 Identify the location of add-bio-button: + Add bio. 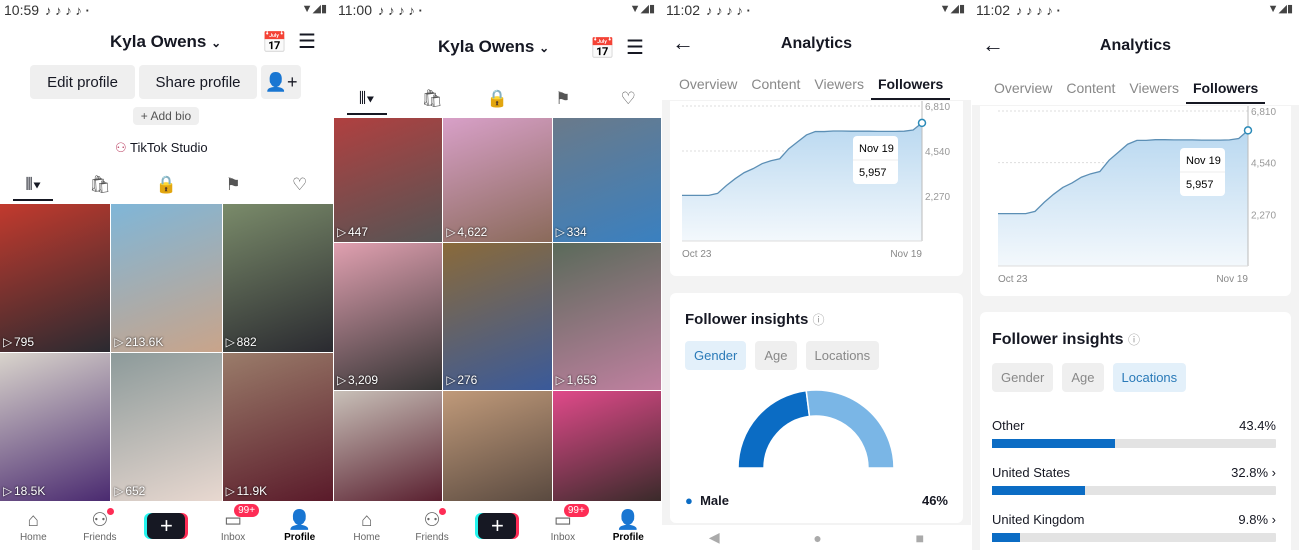
(166, 116).